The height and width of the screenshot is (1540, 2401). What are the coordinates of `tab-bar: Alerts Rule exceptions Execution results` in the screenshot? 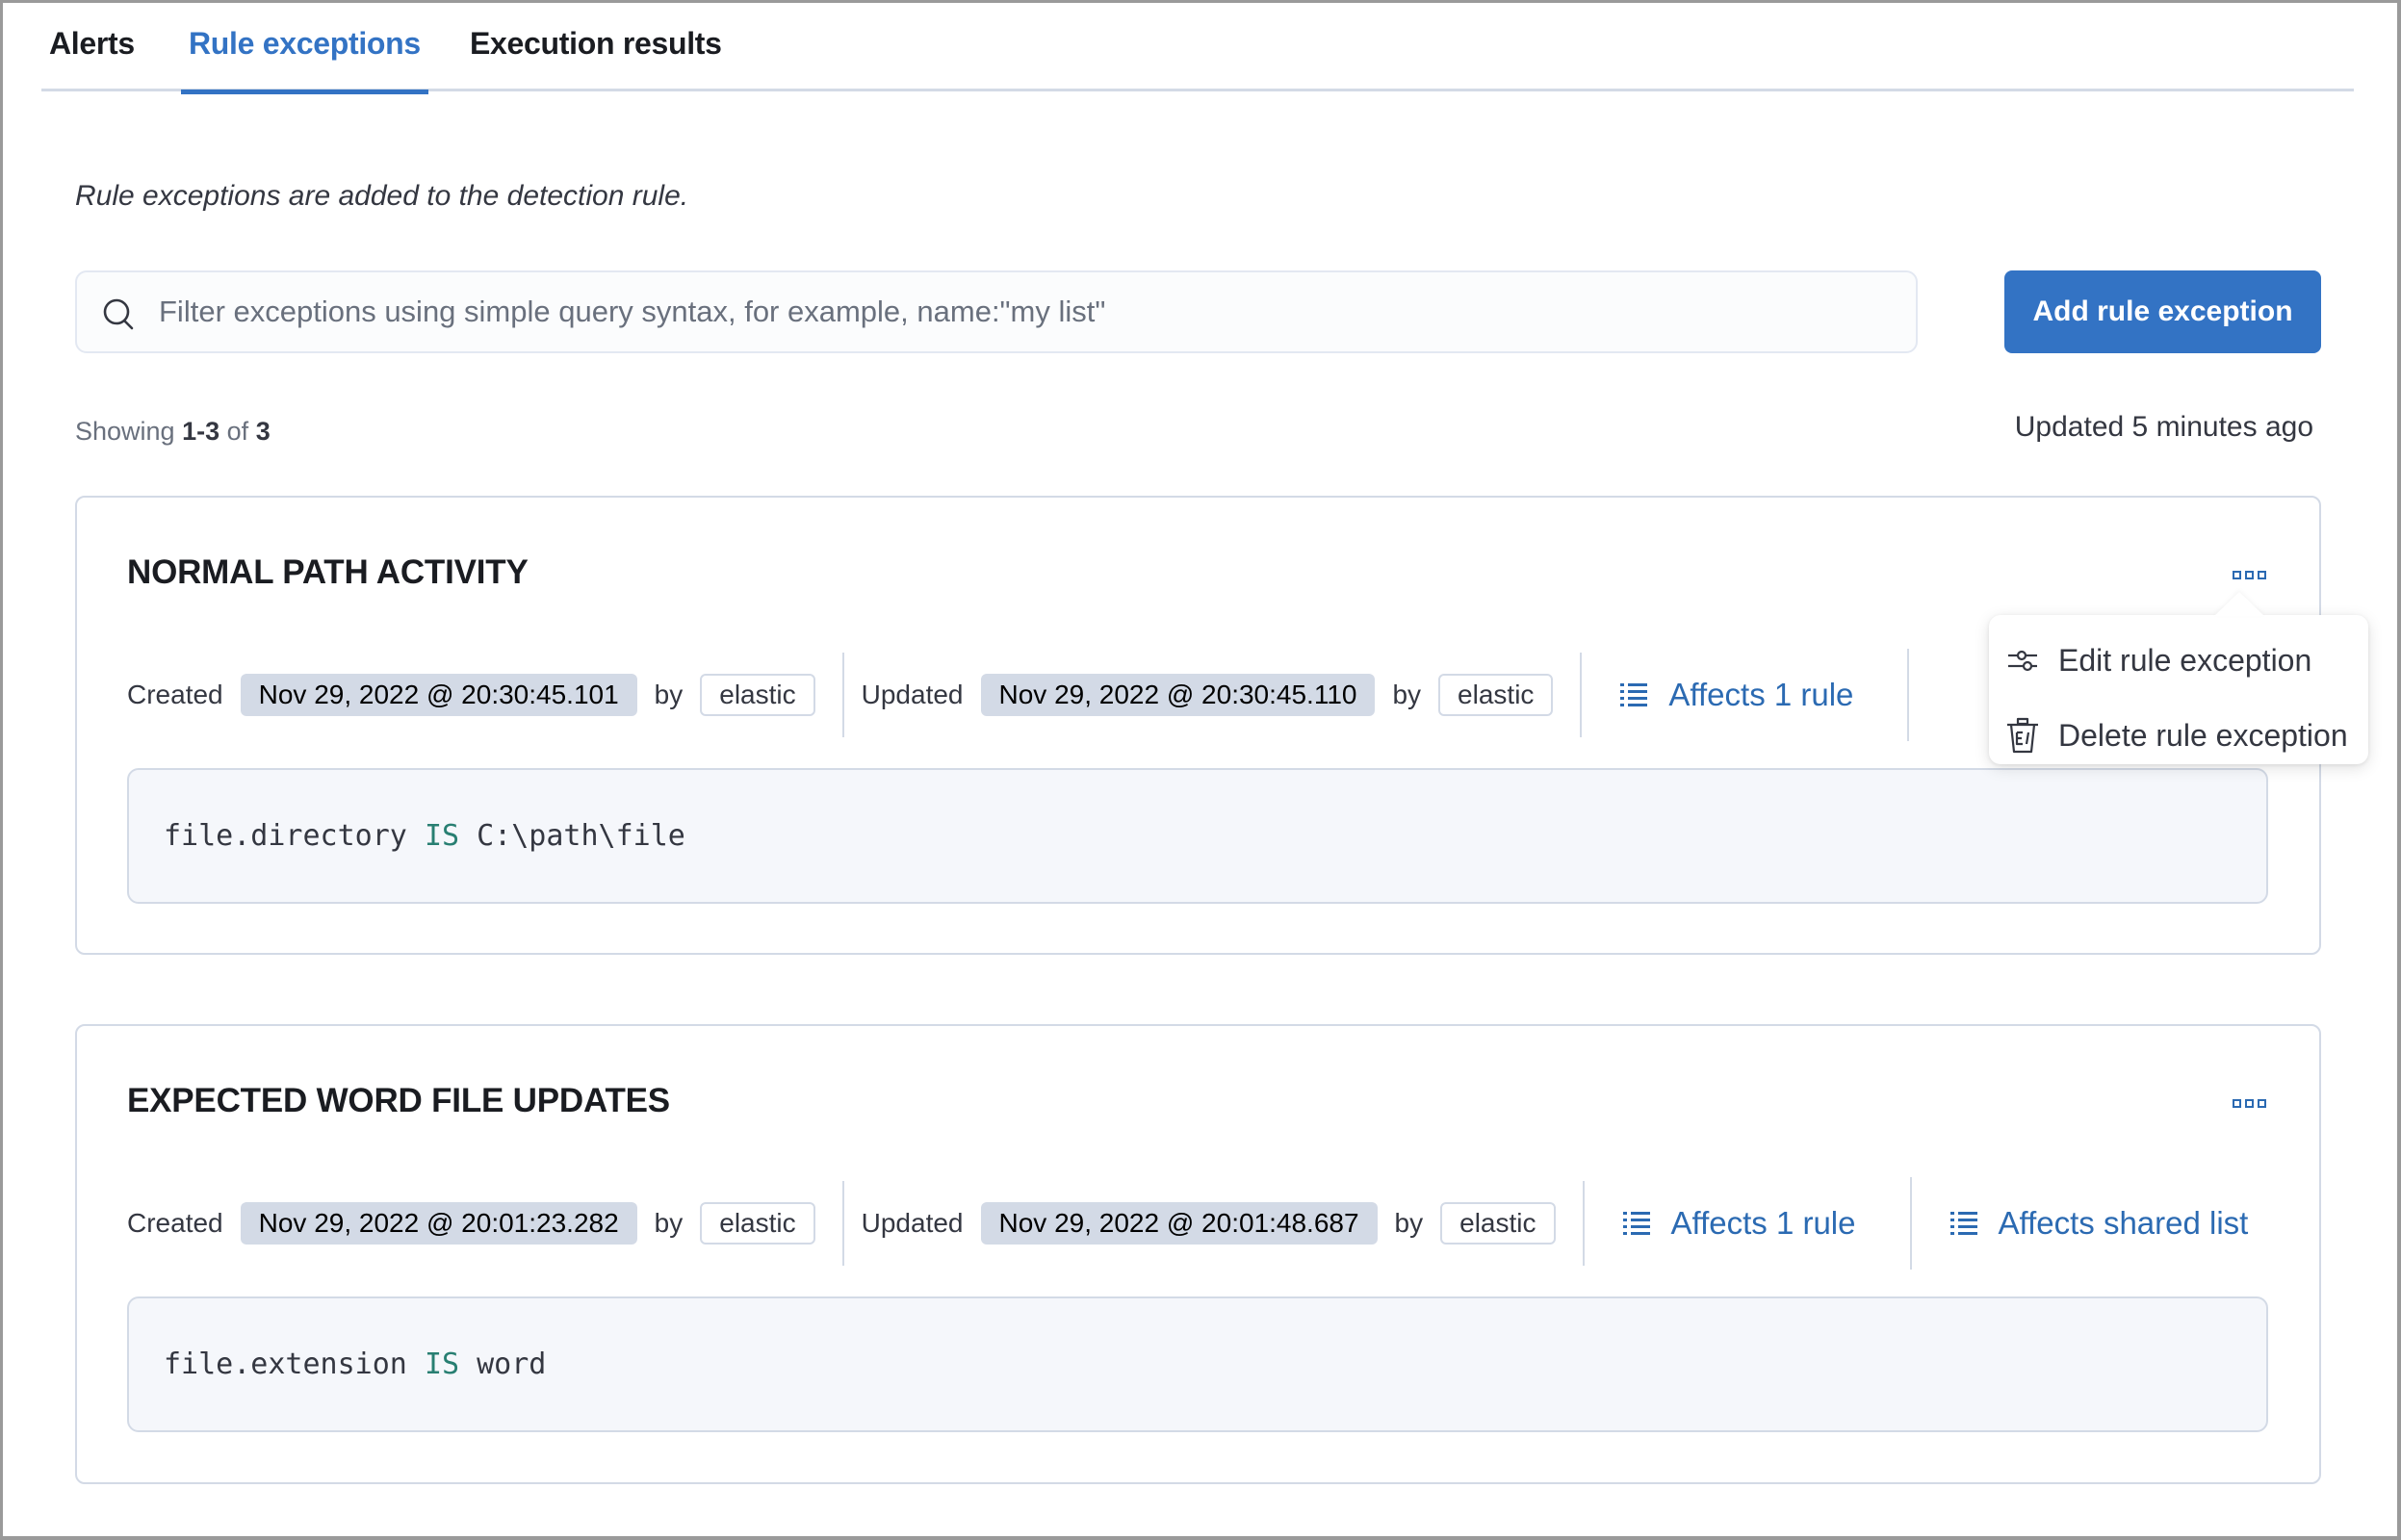 It's located at (1197, 48).